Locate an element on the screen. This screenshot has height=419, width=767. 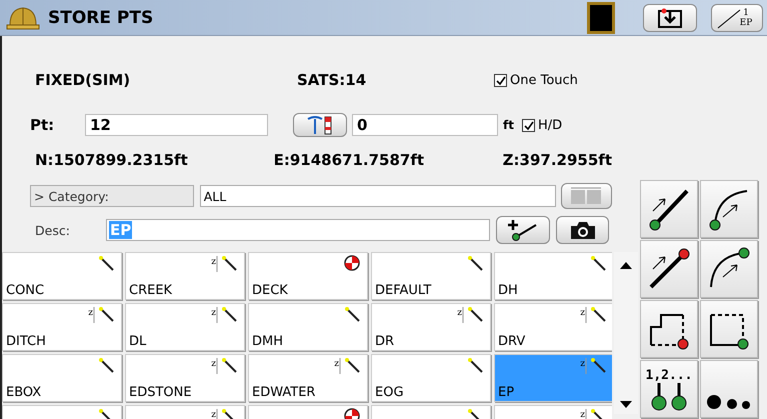
window-title: STORE PTS is located at coordinates (101, 18).